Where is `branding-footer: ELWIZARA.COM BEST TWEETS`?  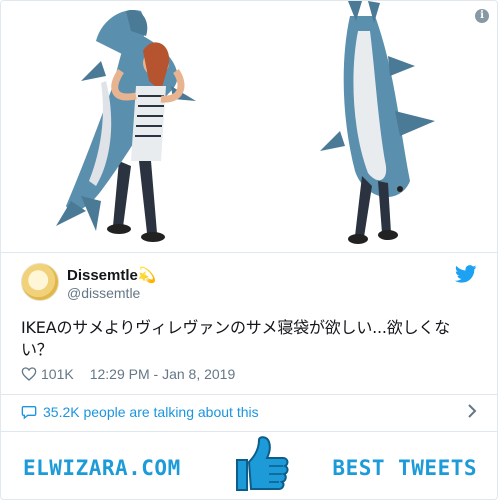
branding-footer: ELWIZARA.COM BEST TWEETS is located at coordinates (249, 465).